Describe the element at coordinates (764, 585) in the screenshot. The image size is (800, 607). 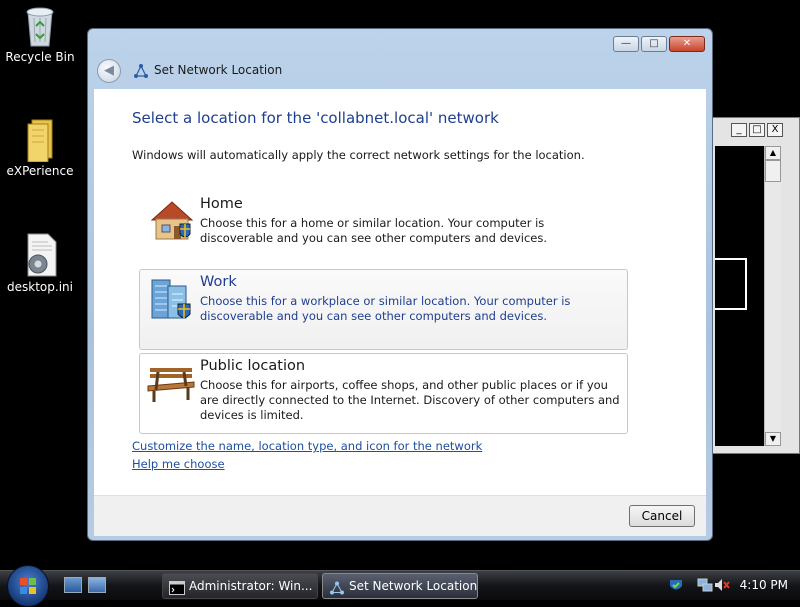
I see `taskbar-clock: 4:10 PM` at that location.